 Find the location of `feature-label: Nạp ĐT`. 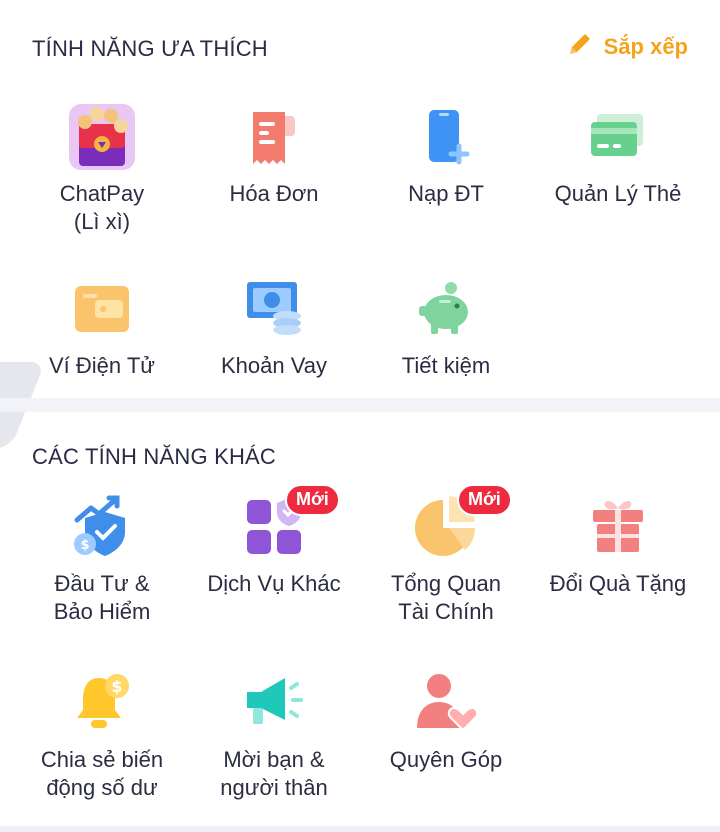

feature-label: Nạp ĐT is located at coordinates (446, 193).